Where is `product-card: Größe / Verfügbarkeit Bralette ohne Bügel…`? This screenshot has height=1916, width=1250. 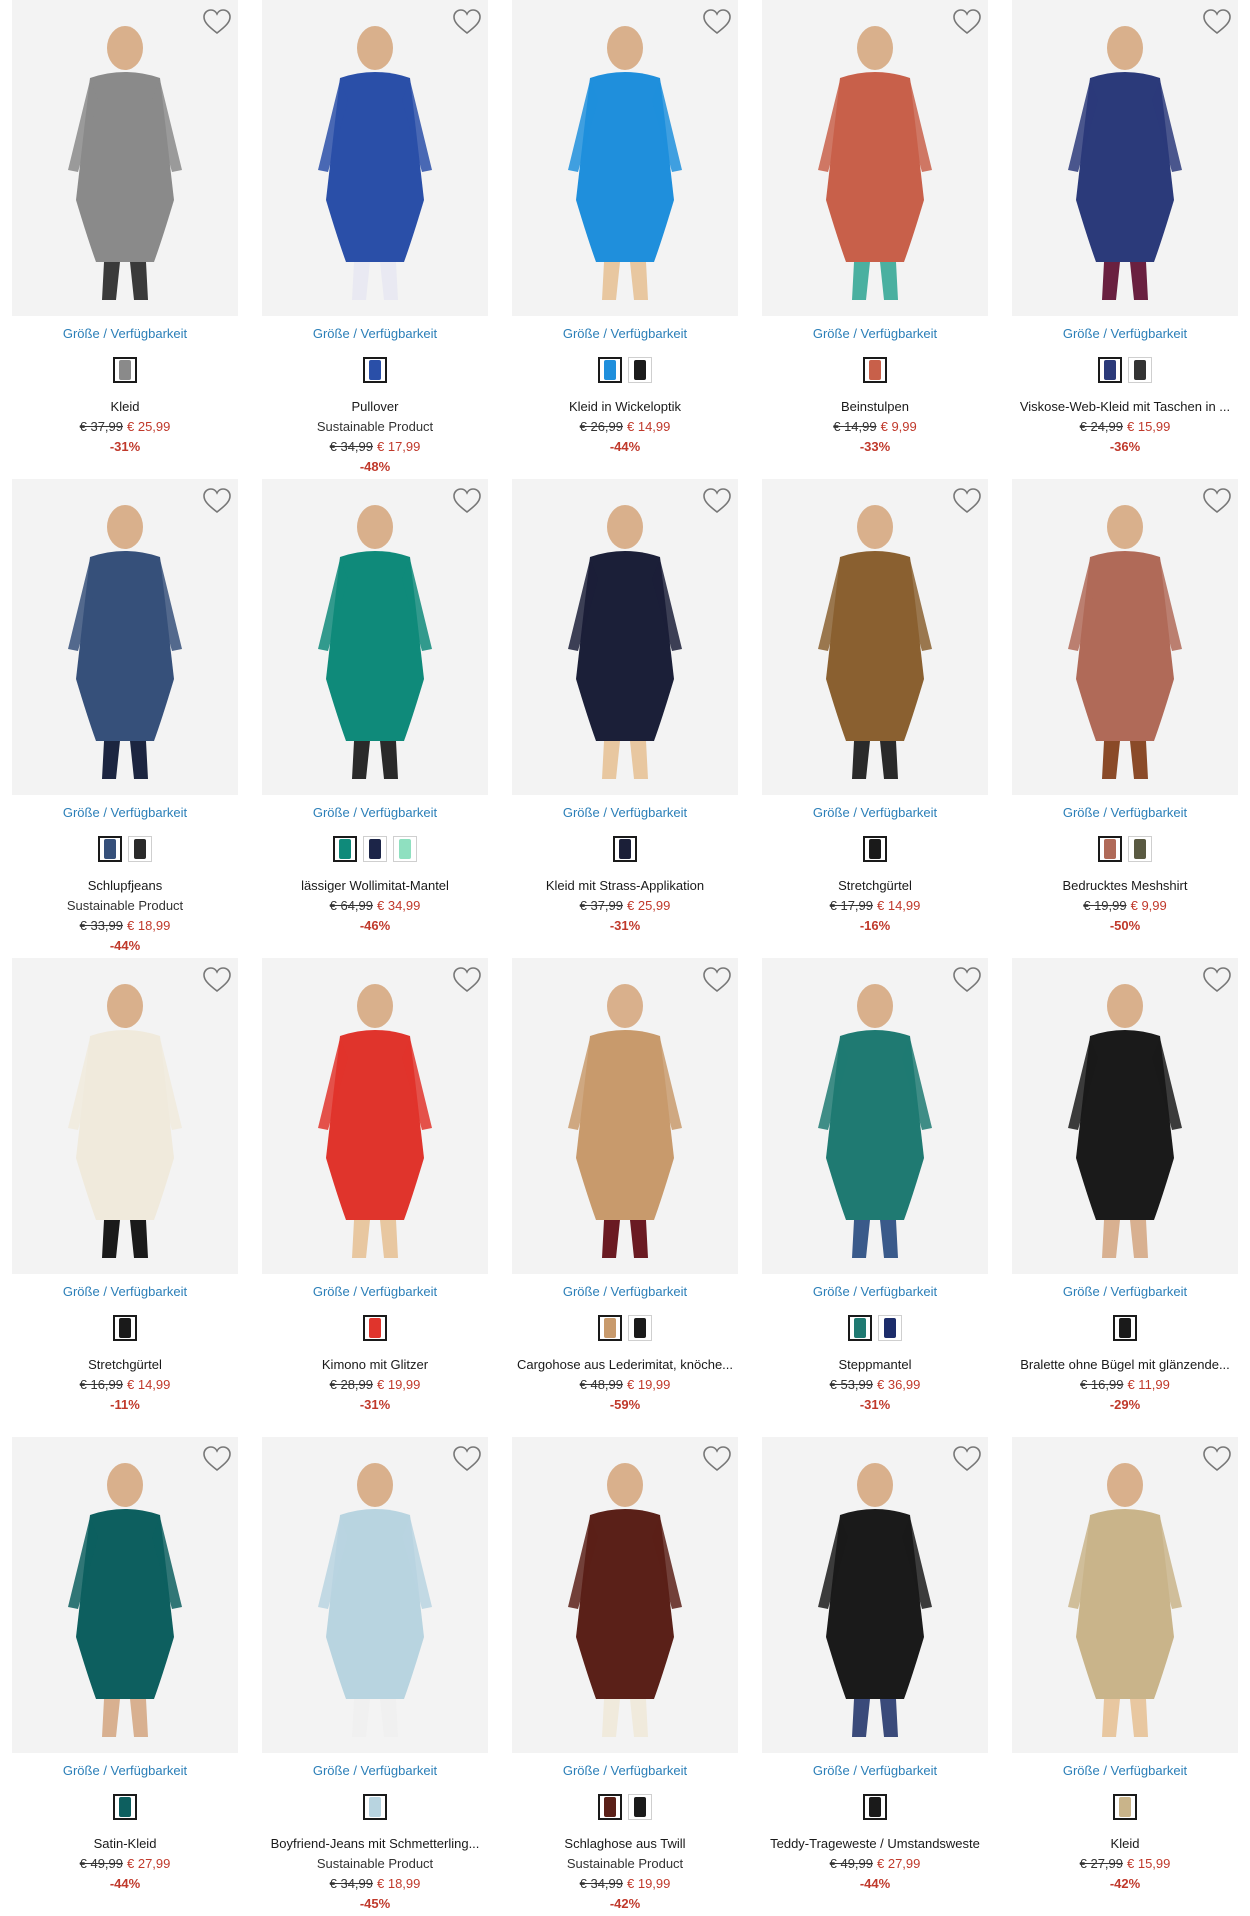 product-card: Größe / Verfügbarkeit Bralette ohne Bügel… is located at coordinates (1125, 1193).